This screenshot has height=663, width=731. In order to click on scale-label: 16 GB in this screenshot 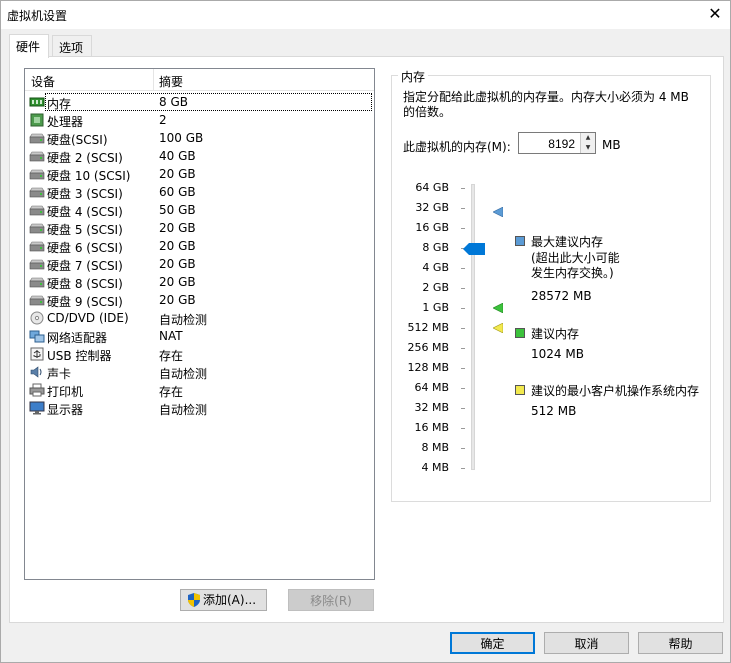, I will do `click(432, 227)`.